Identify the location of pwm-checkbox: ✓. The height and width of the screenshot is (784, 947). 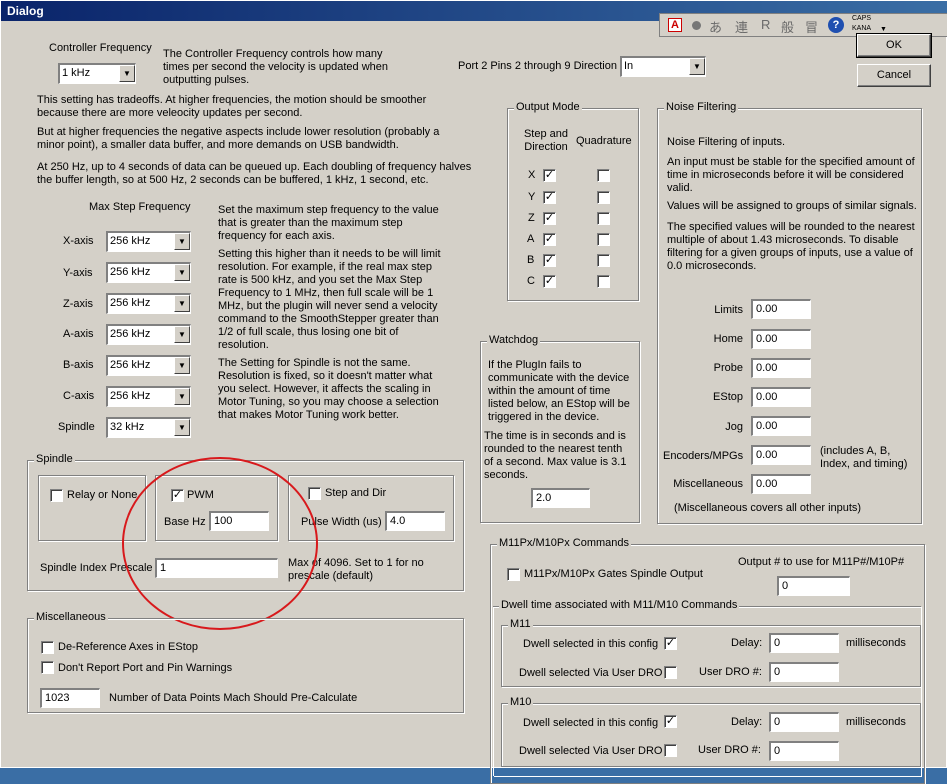
(177, 495).